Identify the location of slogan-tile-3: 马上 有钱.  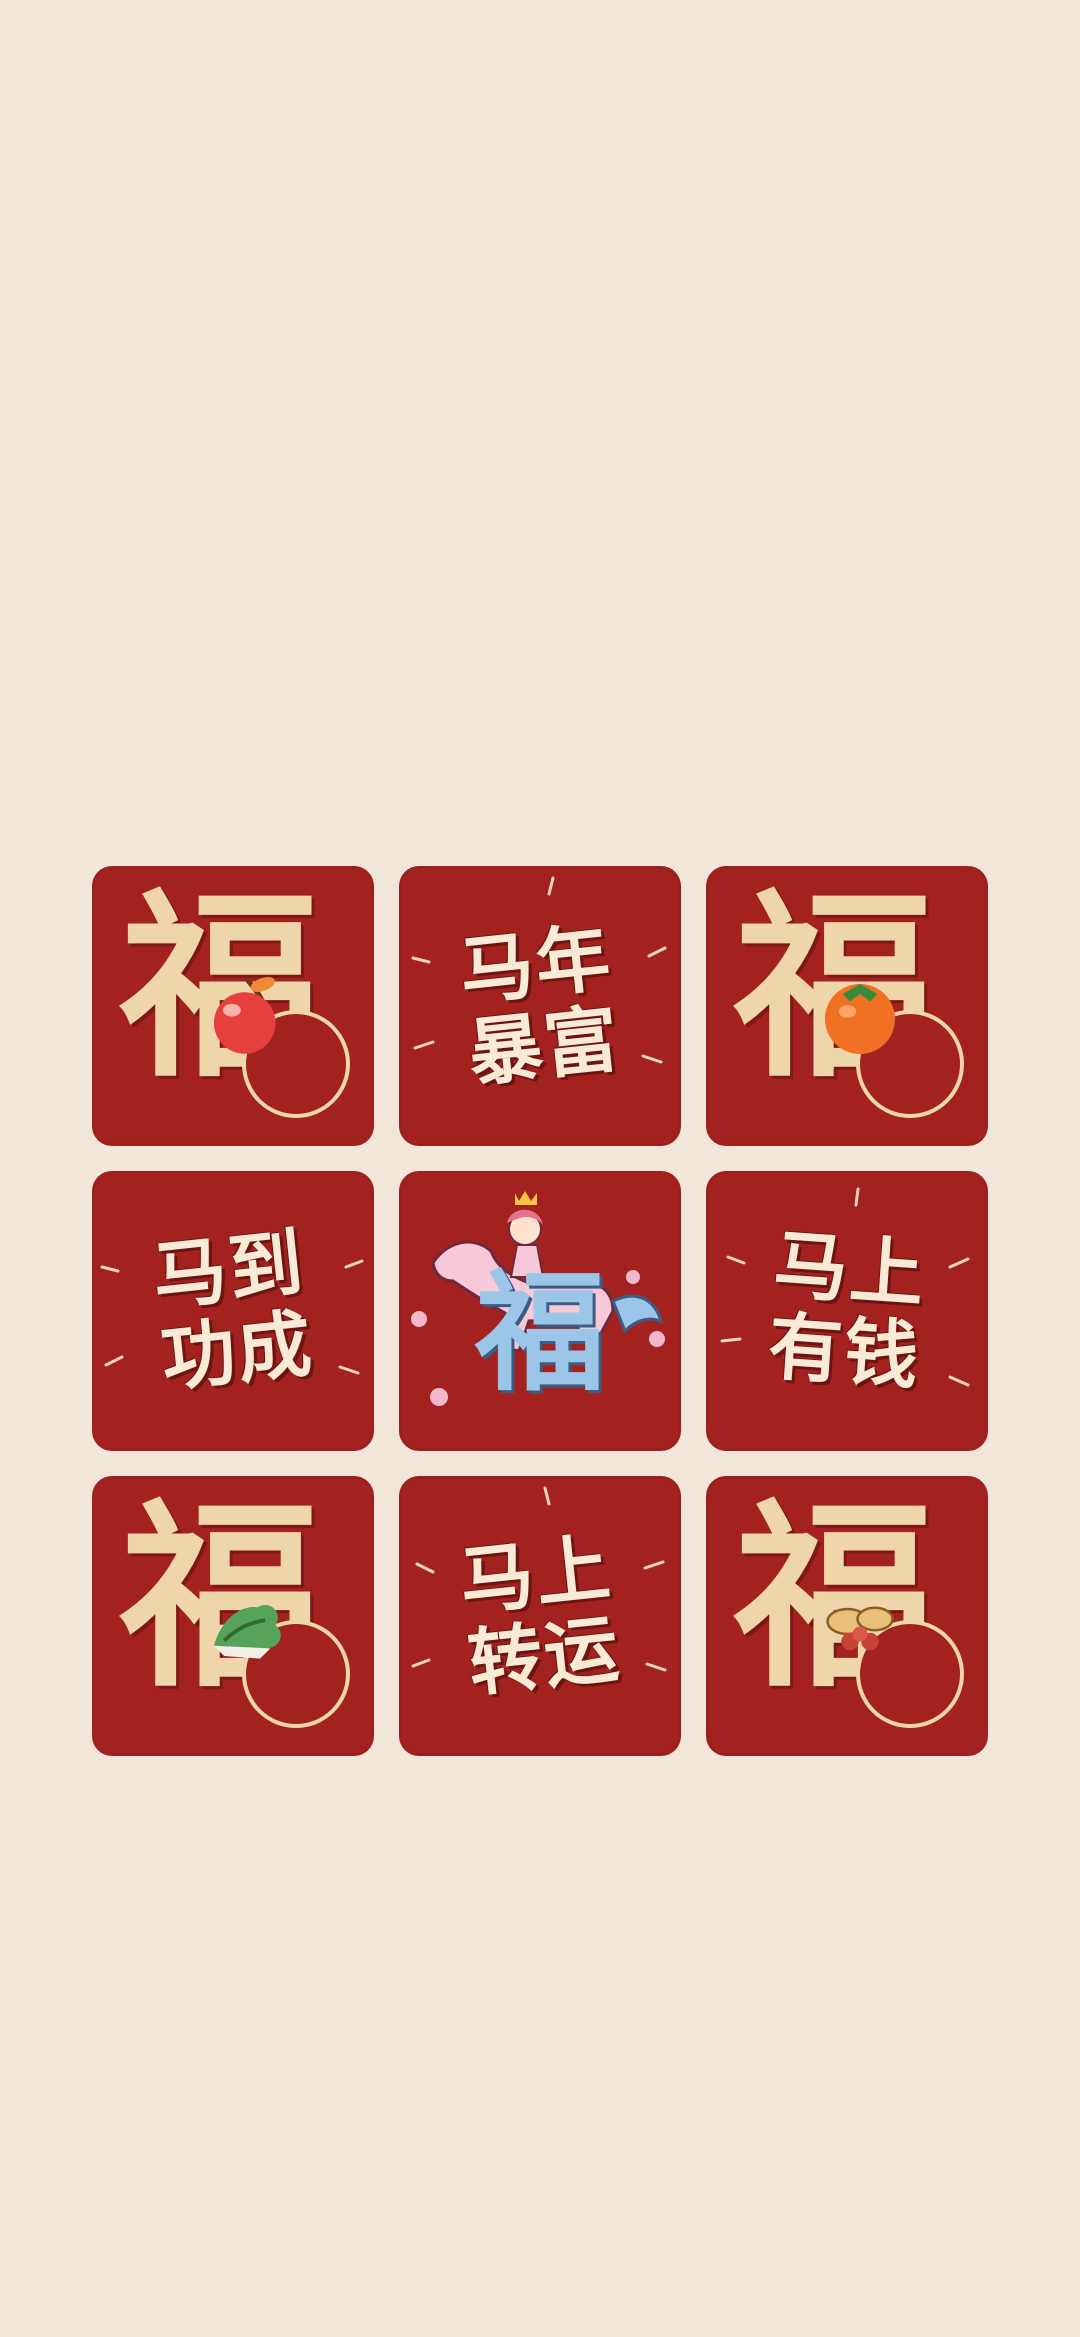
(847, 1311).